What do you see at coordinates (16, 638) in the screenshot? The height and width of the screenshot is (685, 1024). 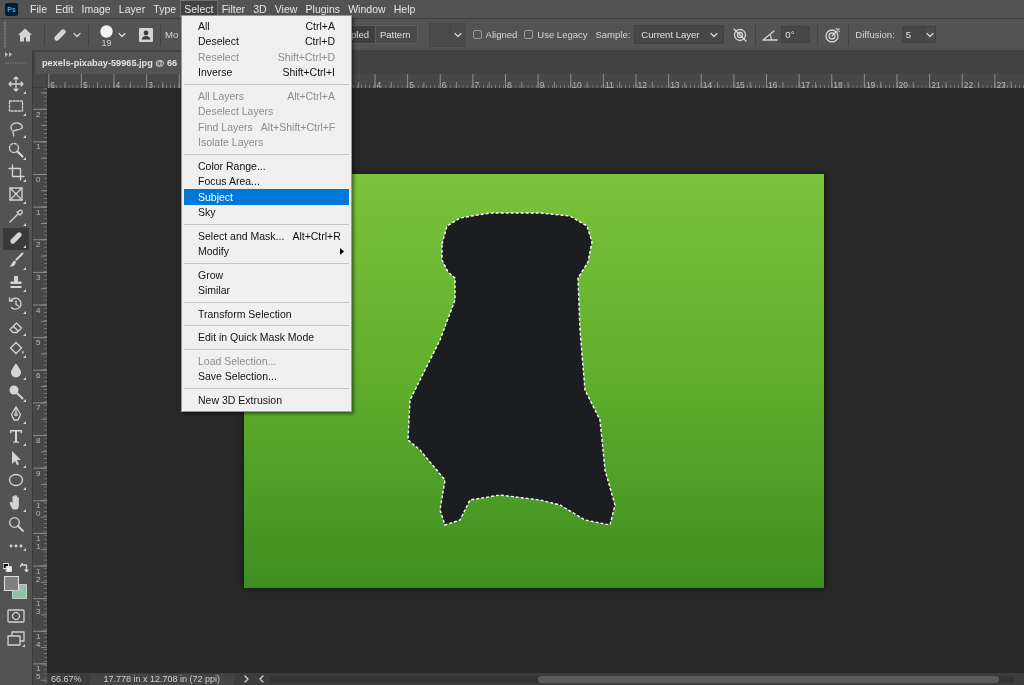 I see `screen-mode-icon` at bounding box center [16, 638].